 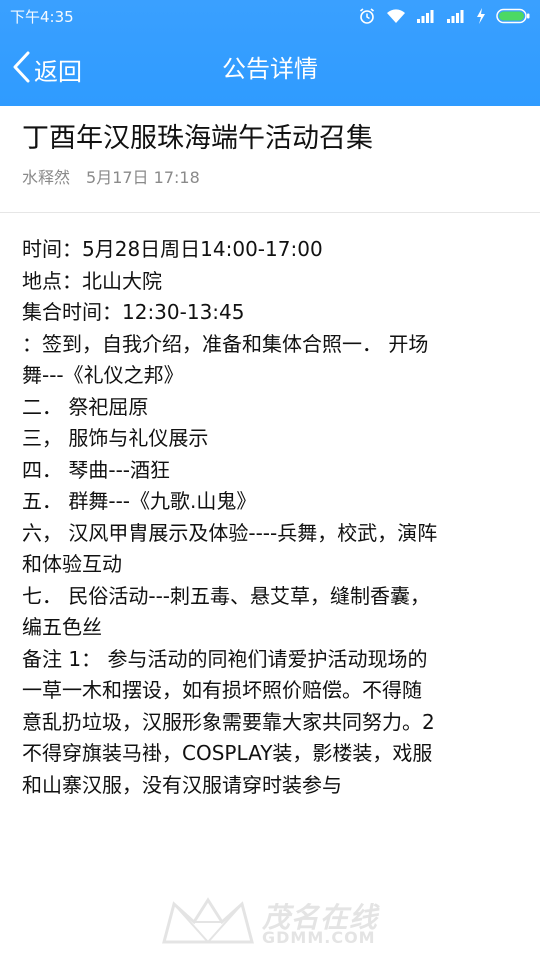 I want to click on nav-bar: 返回 公告详情, so click(x=270, y=69).